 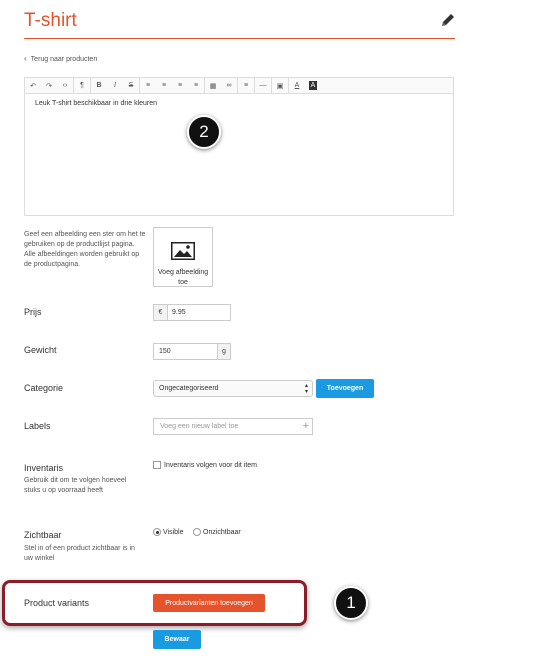 What do you see at coordinates (306, 426) in the screenshot?
I see `plus-icon: +` at bounding box center [306, 426].